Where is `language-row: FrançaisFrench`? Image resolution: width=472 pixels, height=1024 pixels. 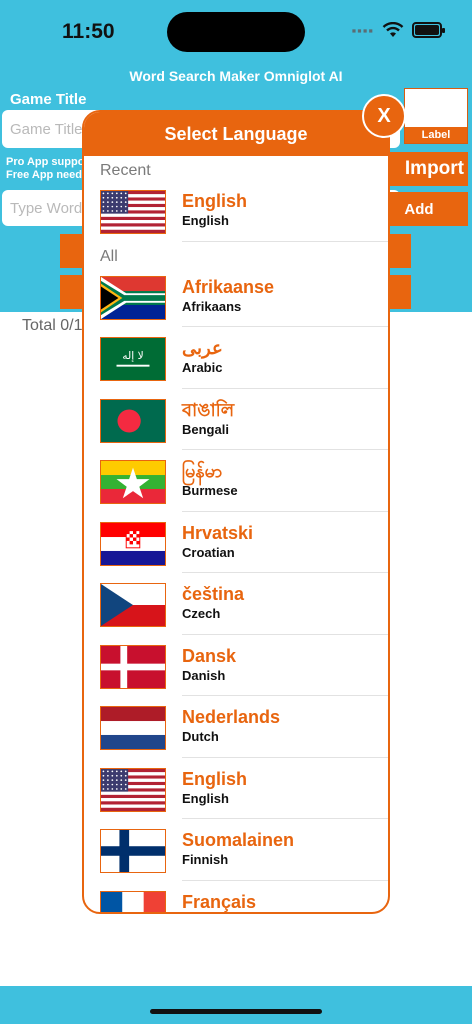 language-row: FrançaisFrench is located at coordinates (236, 898).